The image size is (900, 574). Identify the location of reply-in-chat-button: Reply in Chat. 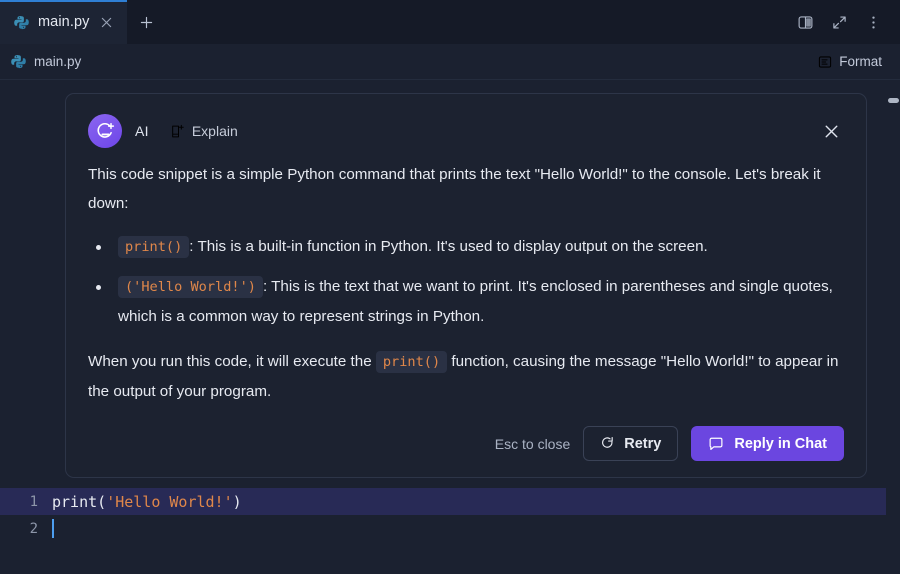
(767, 443).